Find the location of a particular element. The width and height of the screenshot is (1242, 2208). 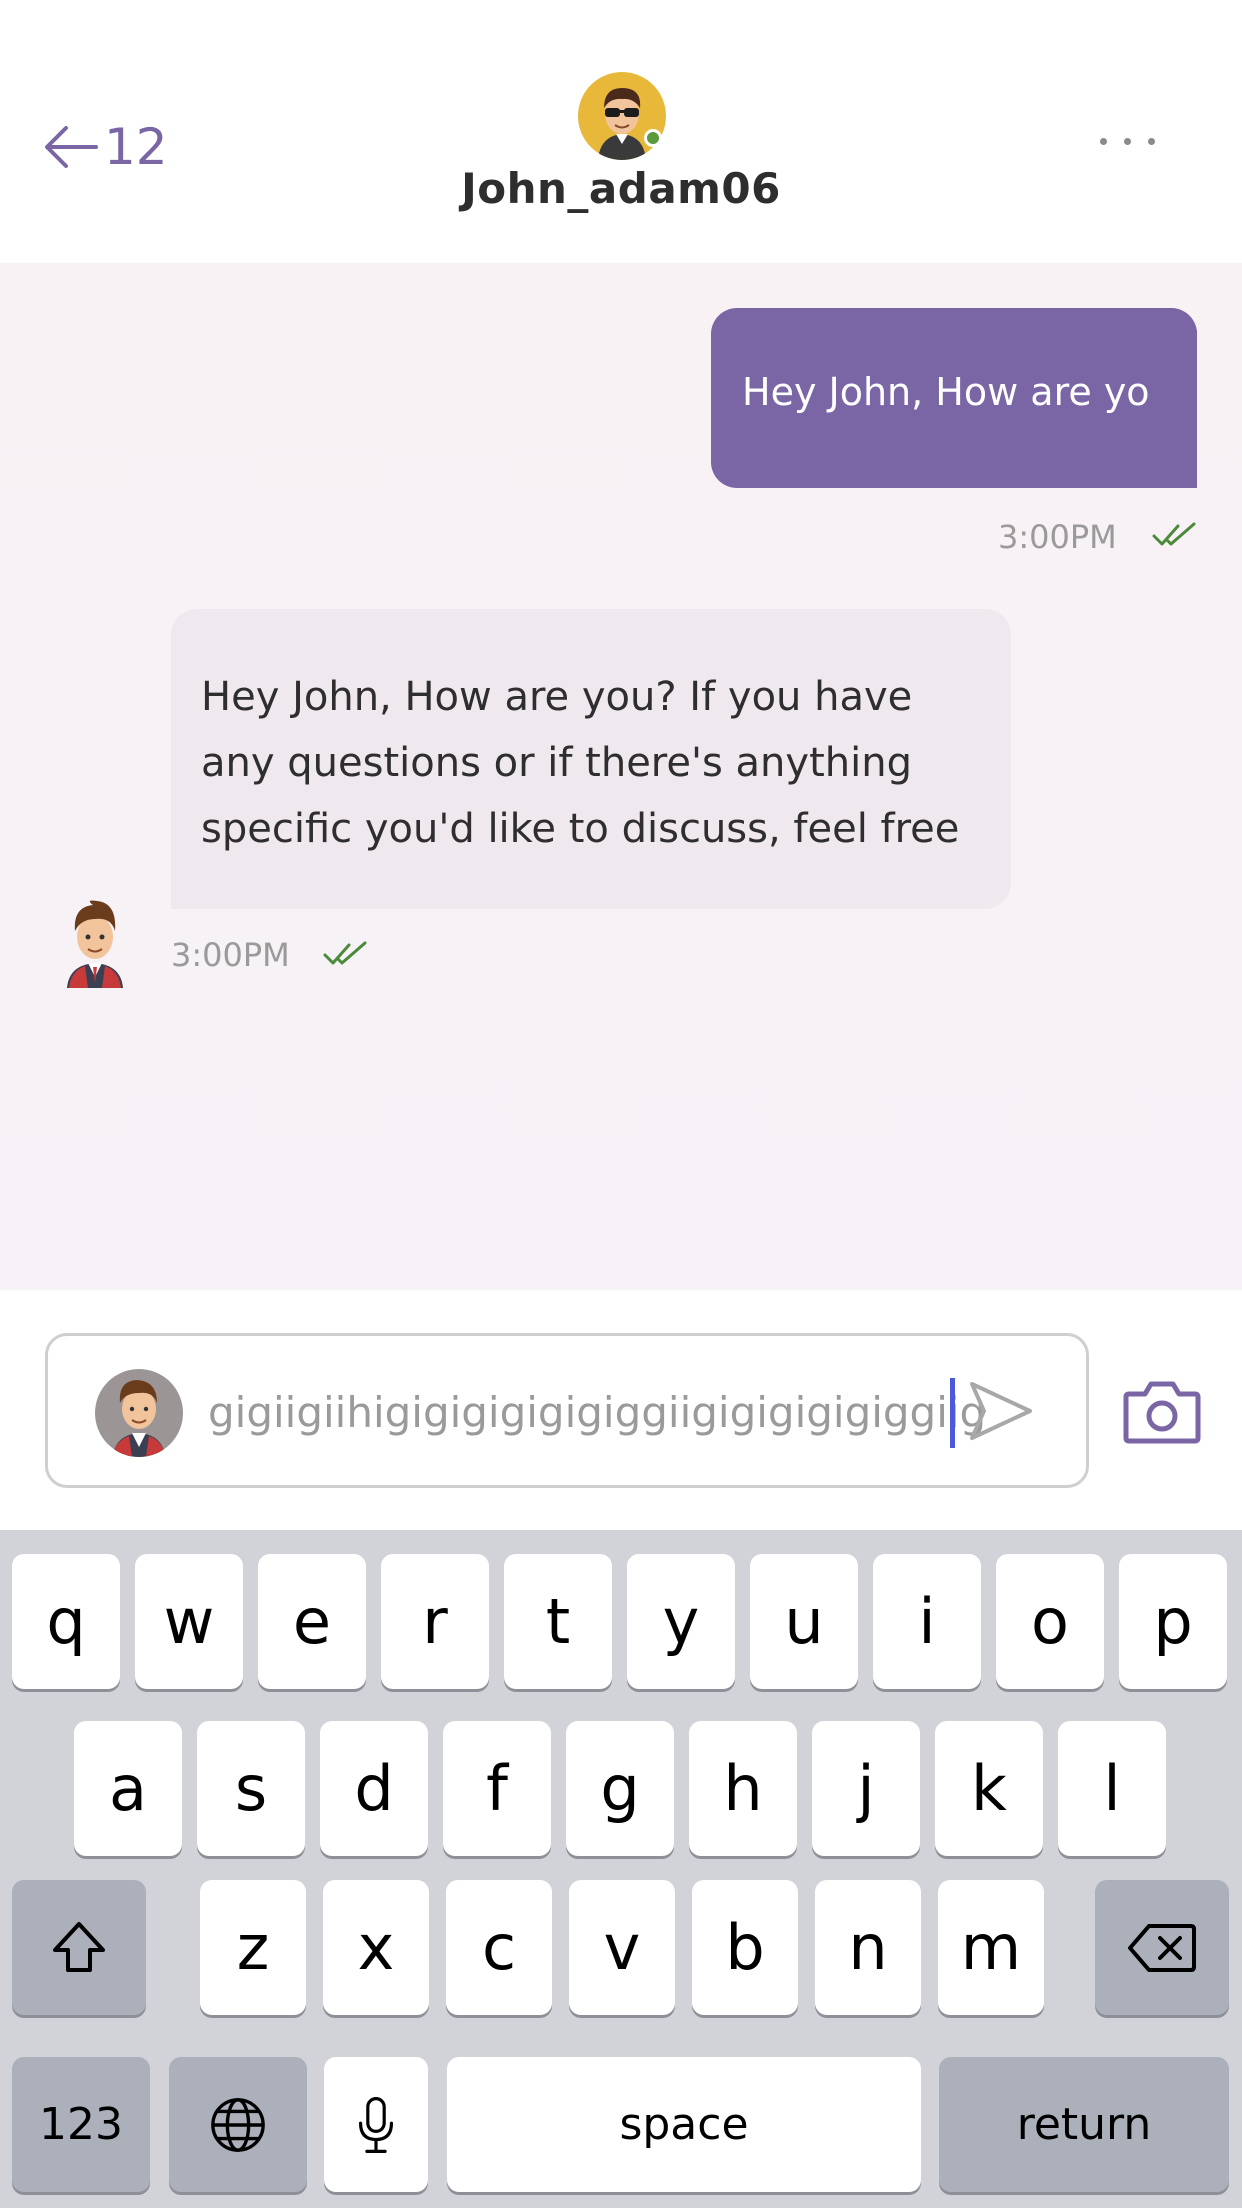

key-label: j is located at coordinates (866, 1788).